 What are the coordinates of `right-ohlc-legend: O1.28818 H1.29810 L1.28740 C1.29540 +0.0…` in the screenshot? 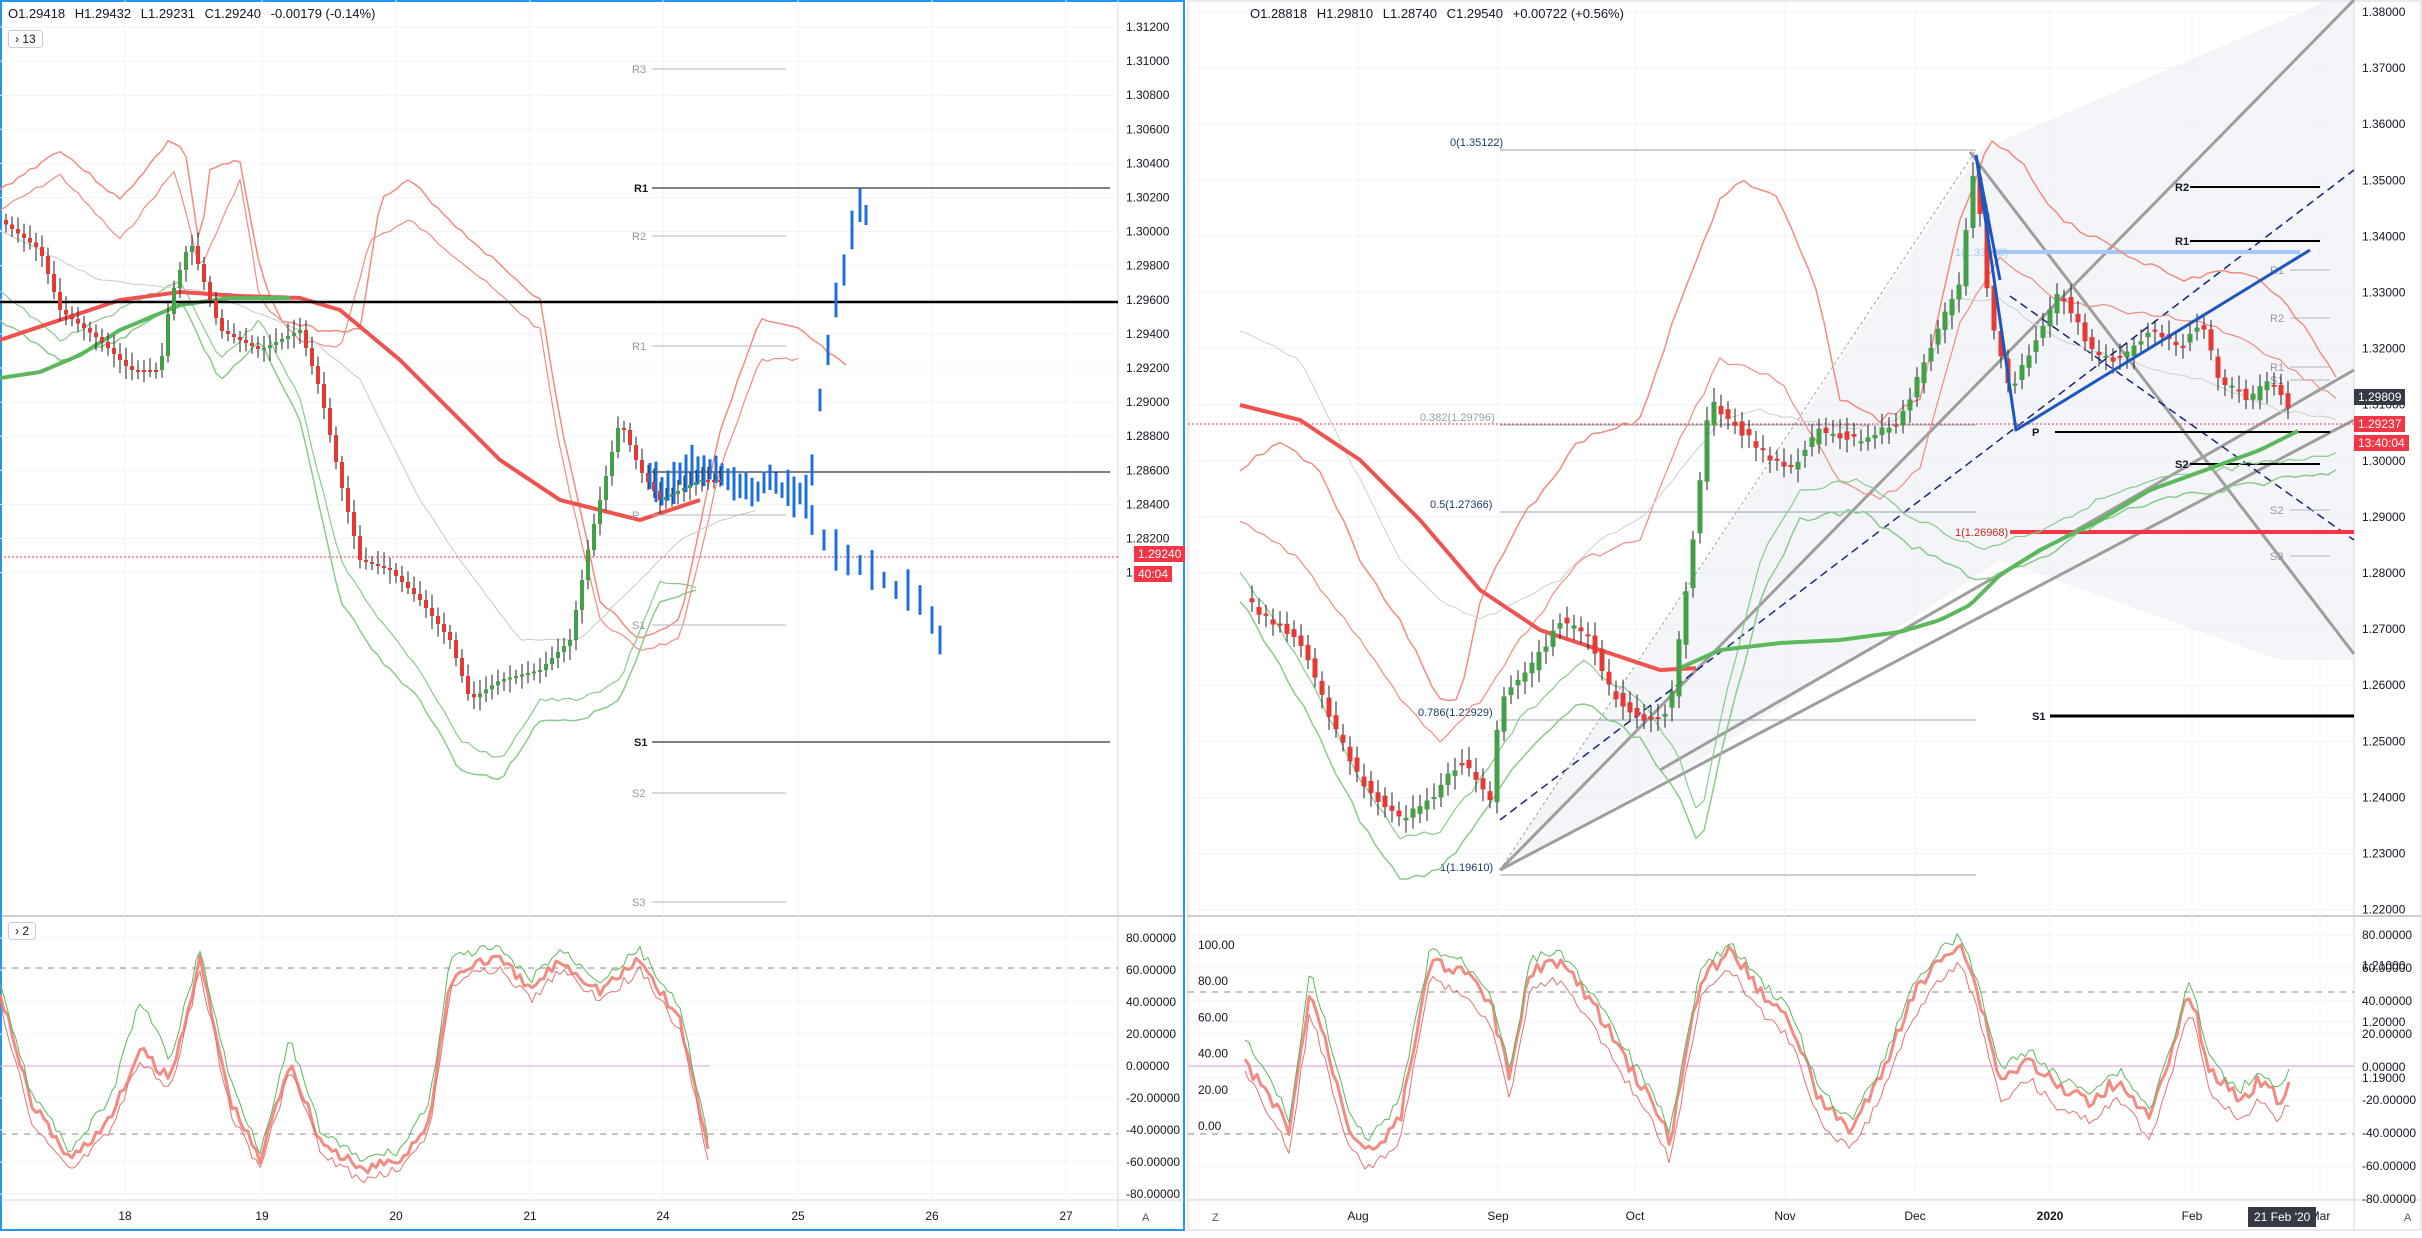 It's located at (1440, 13).